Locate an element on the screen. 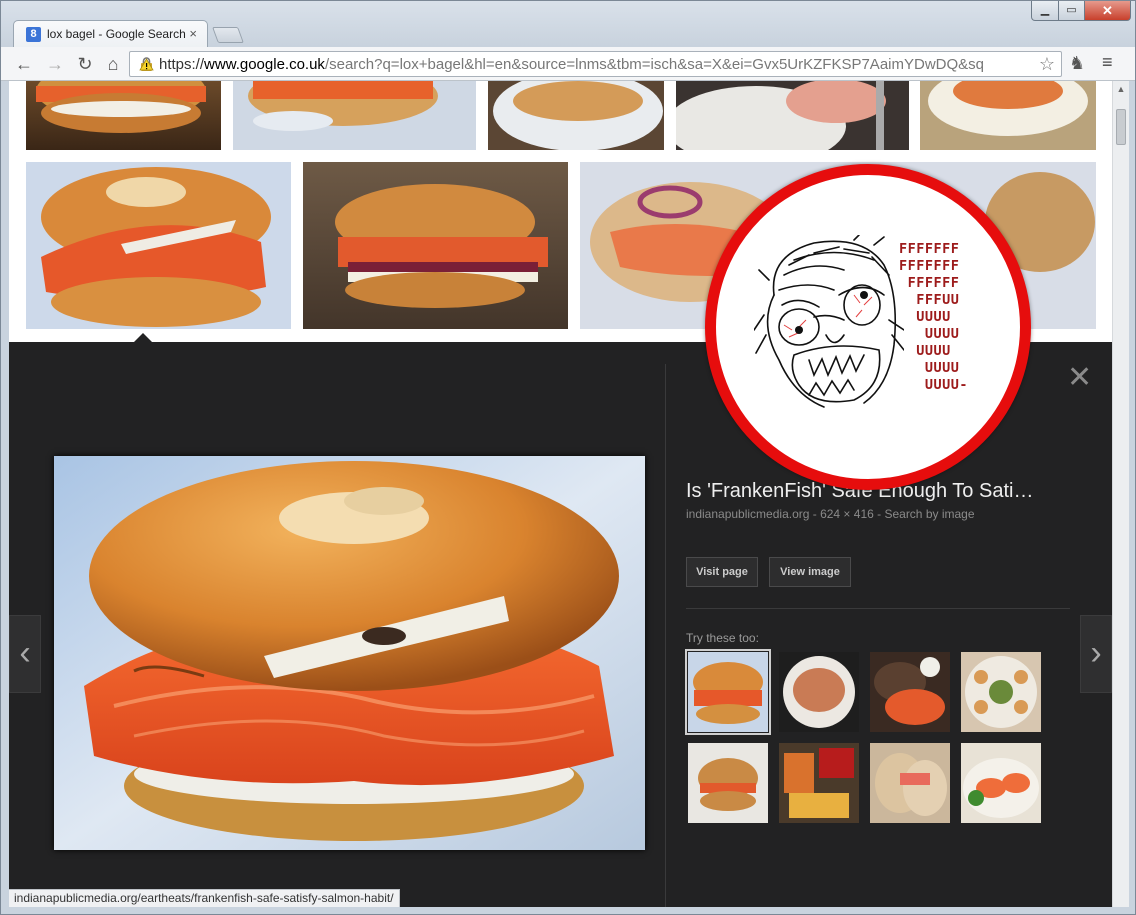  tab-title: lox bagel - Google Search is located at coordinates (116, 34).